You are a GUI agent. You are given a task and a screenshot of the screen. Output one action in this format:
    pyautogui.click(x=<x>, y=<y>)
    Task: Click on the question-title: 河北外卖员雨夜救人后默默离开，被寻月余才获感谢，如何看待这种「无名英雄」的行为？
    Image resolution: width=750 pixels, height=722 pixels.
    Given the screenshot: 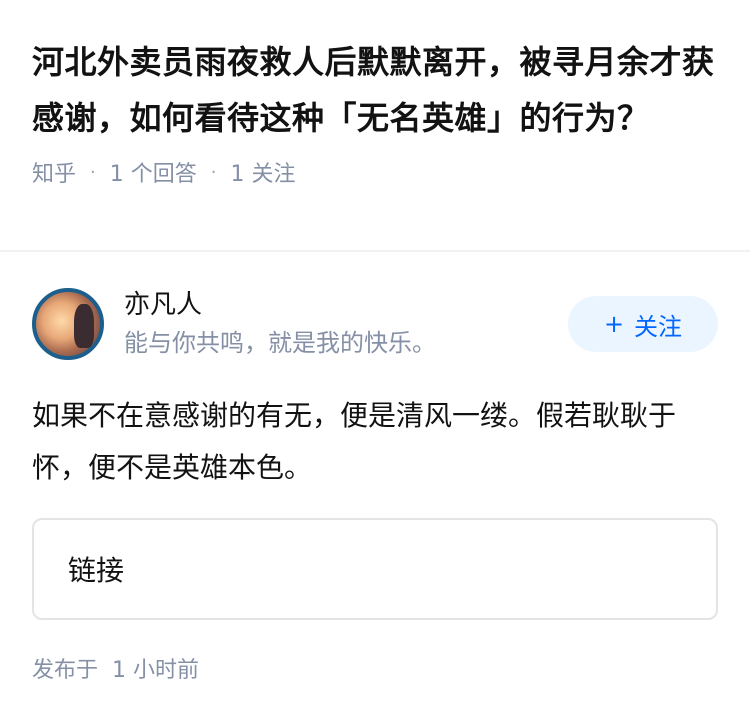 What is the action you would take?
    pyautogui.click(x=375, y=90)
    